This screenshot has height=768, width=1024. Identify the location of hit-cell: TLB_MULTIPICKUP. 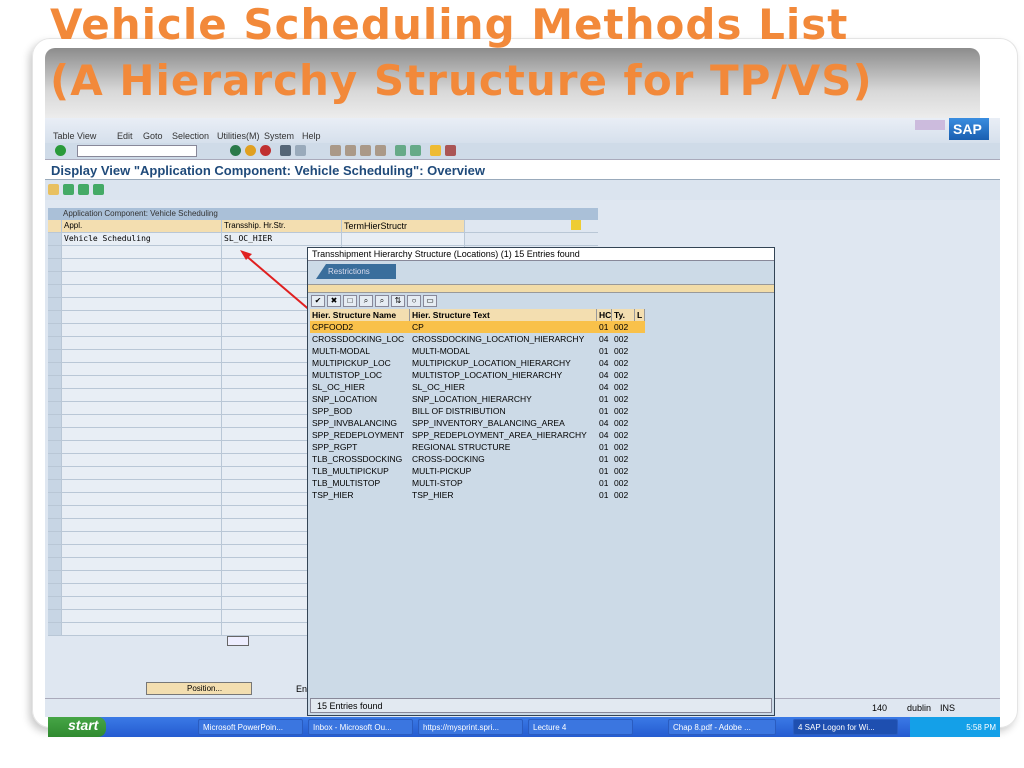
(350, 471).